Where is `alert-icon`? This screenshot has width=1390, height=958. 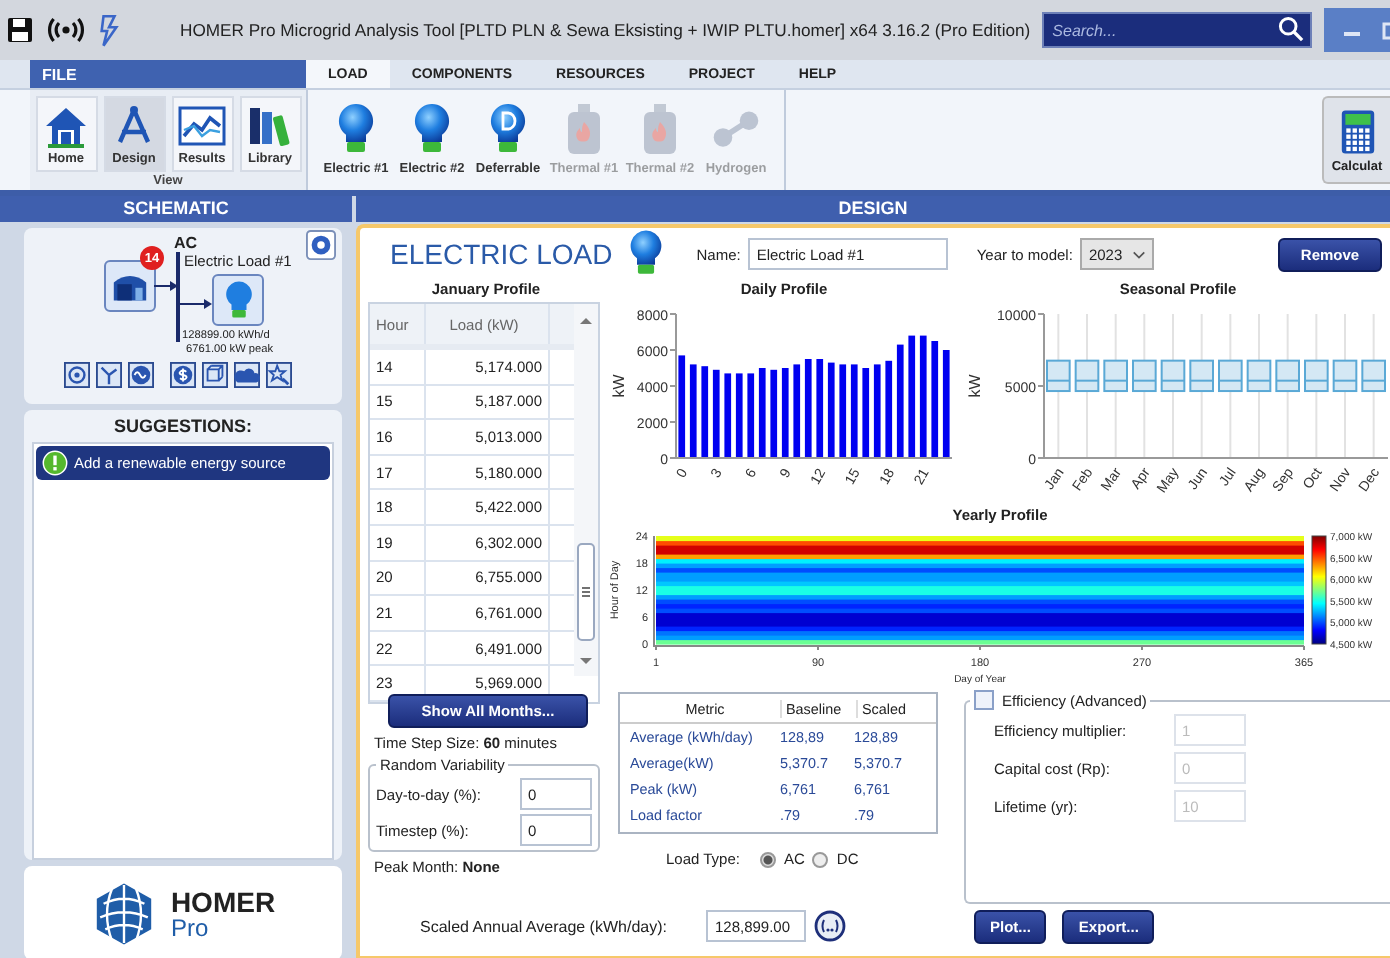
alert-icon is located at coordinates (55, 463).